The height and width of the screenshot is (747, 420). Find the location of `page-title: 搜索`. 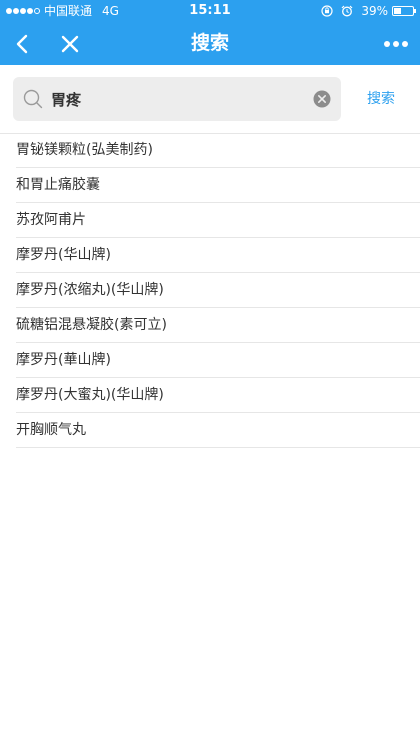

page-title: 搜索 is located at coordinates (209, 43).